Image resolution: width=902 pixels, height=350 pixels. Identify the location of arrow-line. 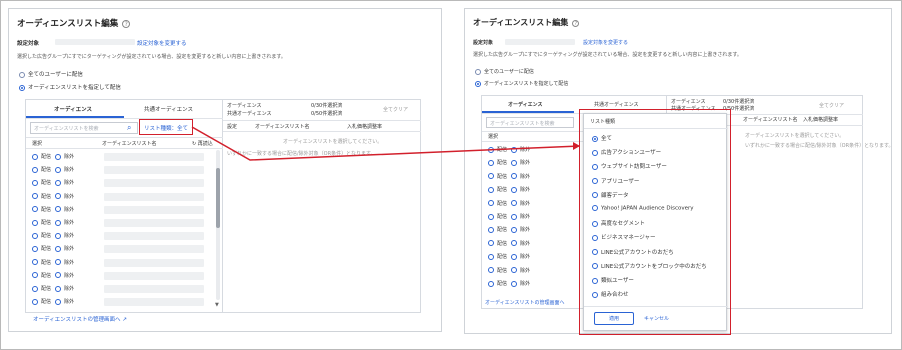
(386, 143).